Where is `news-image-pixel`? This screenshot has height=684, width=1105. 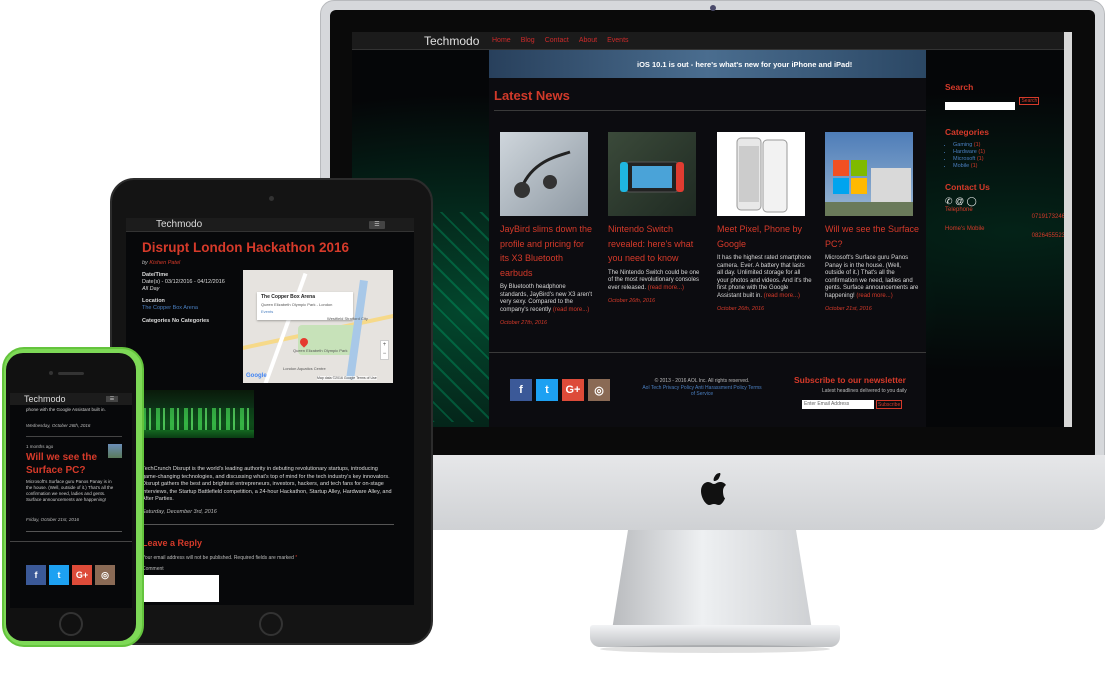
news-image-pixel is located at coordinates (761, 174).